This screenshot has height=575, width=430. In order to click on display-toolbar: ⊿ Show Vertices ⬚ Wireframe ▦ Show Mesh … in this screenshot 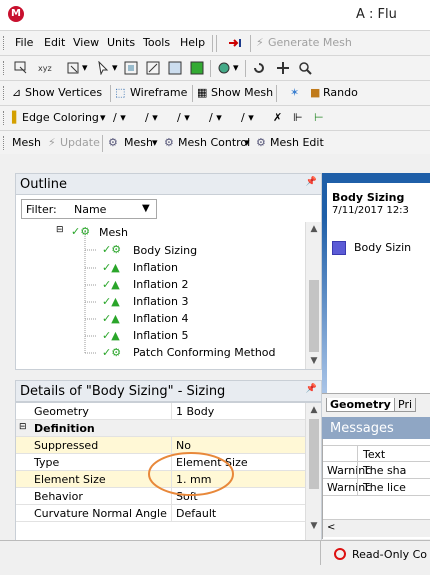, I will do `click(215, 92)`.